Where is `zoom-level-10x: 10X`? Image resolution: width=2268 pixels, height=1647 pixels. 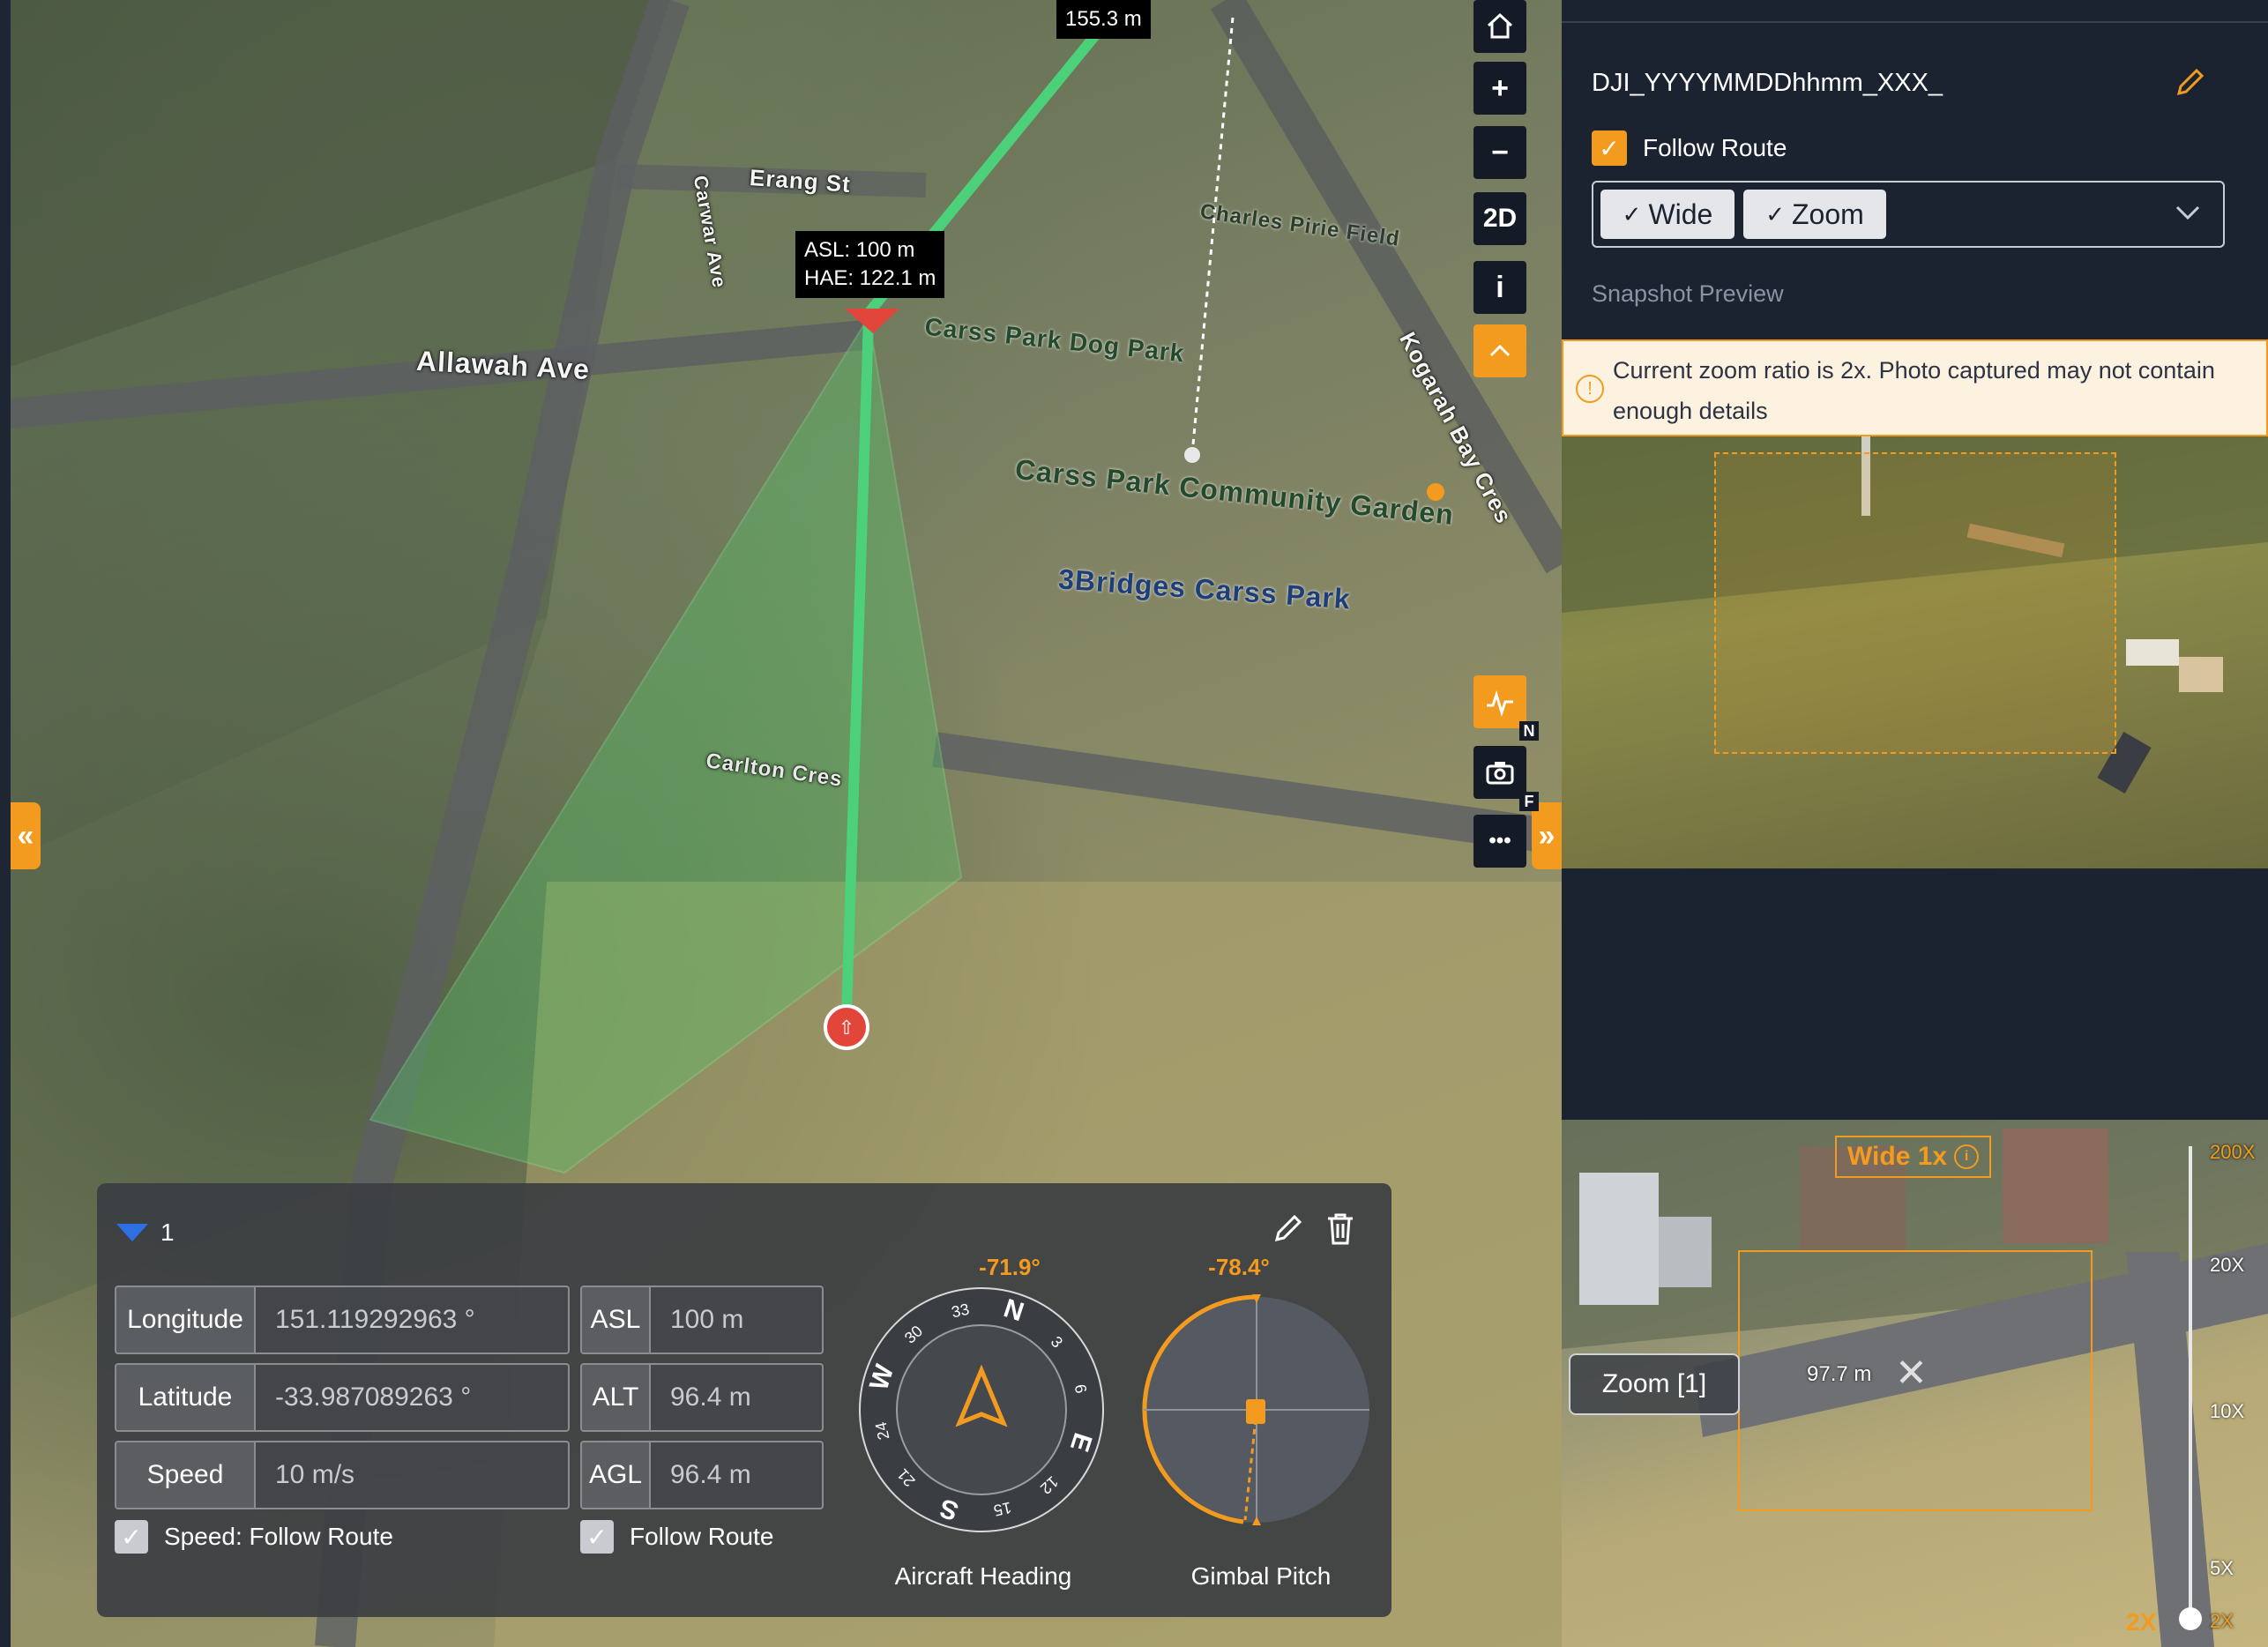
zoom-level-10x: 10X is located at coordinates (2227, 1411).